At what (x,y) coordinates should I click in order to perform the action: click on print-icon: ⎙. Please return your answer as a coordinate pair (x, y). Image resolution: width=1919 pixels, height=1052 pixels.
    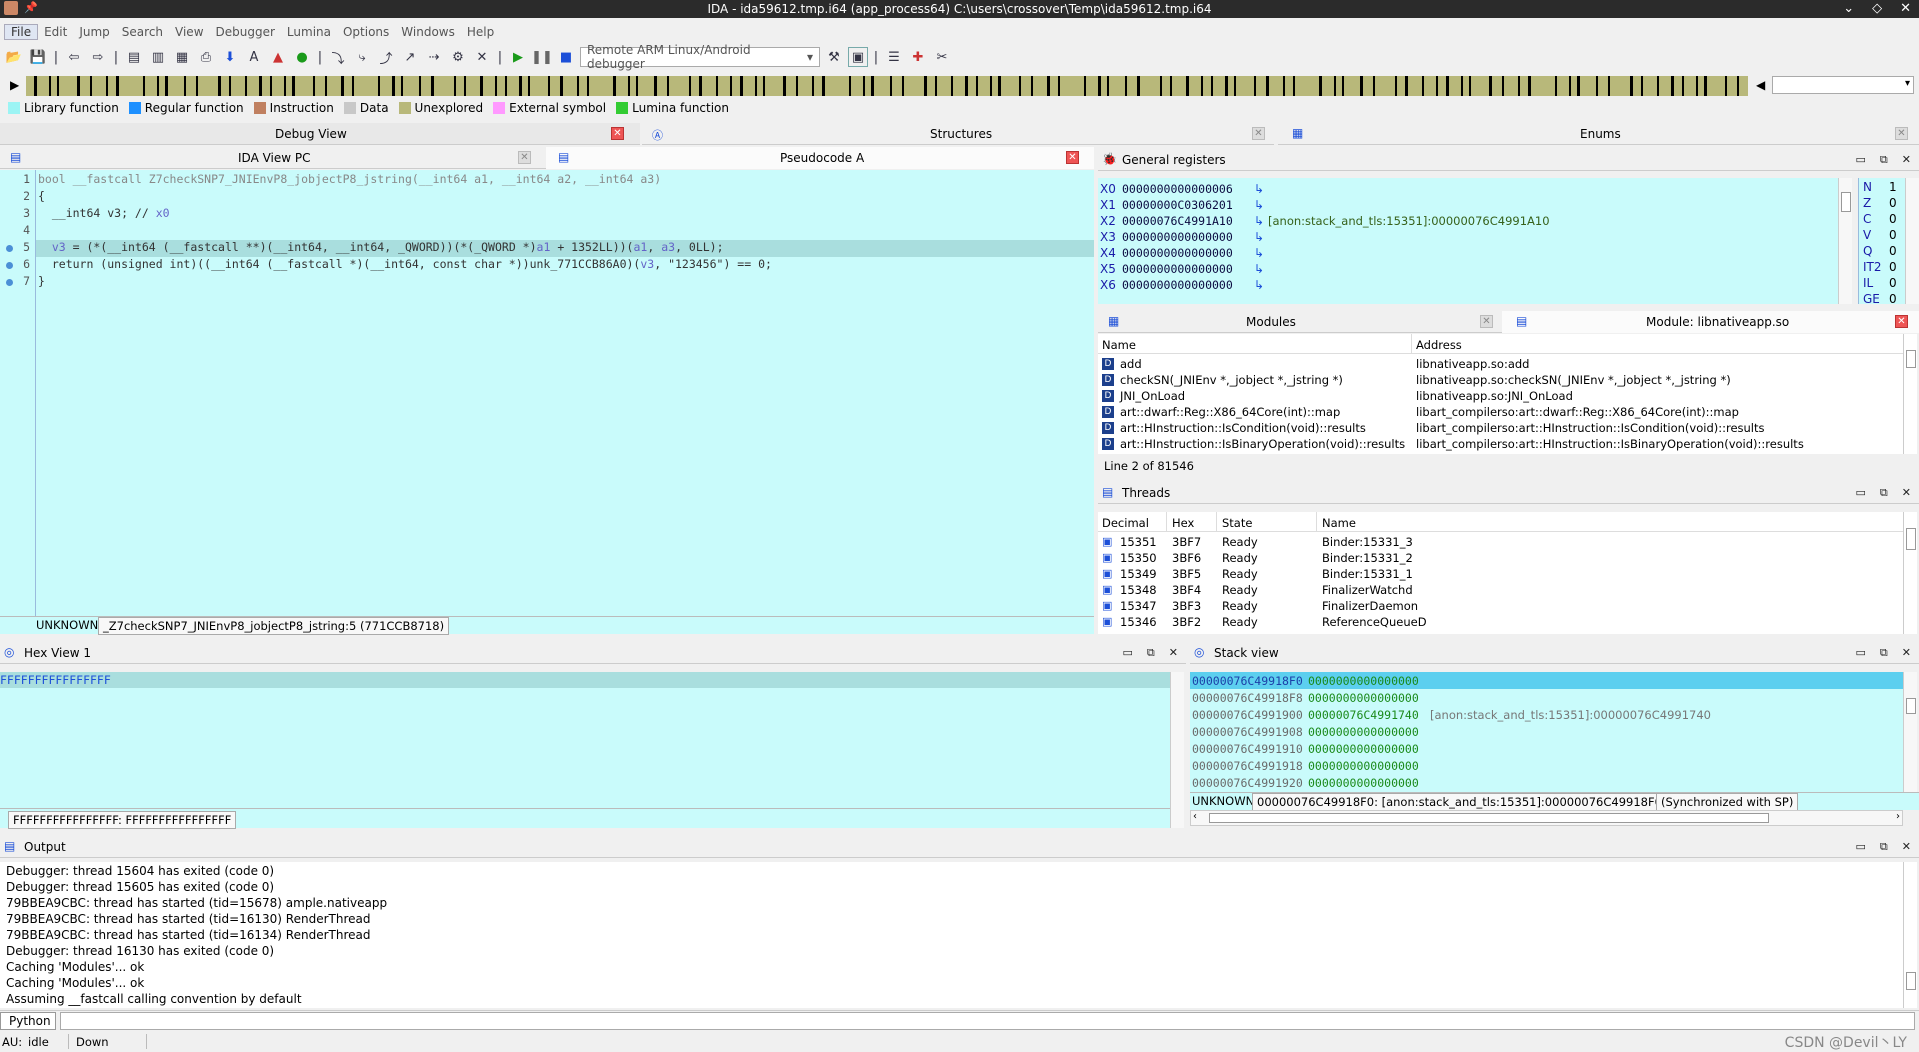
    Looking at the image, I should click on (206, 57).